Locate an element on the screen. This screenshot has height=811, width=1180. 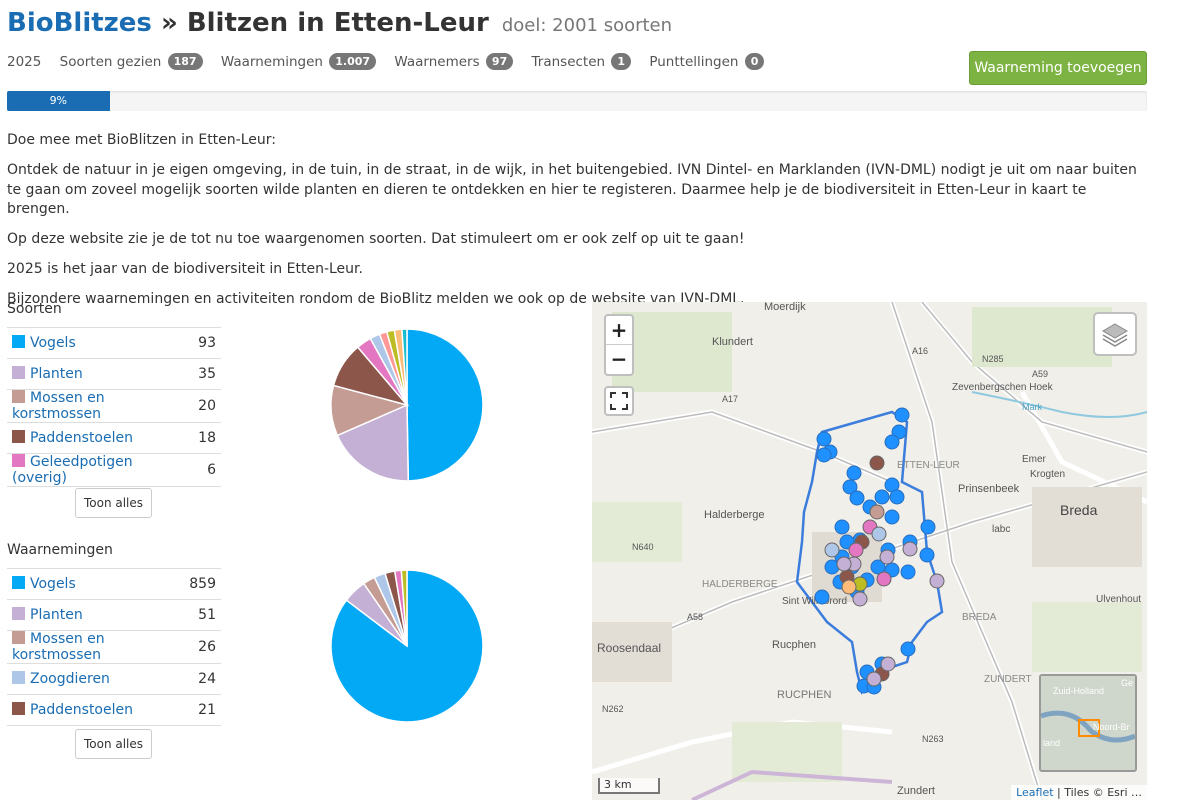
map-label: A59 is located at coordinates (1040, 374).